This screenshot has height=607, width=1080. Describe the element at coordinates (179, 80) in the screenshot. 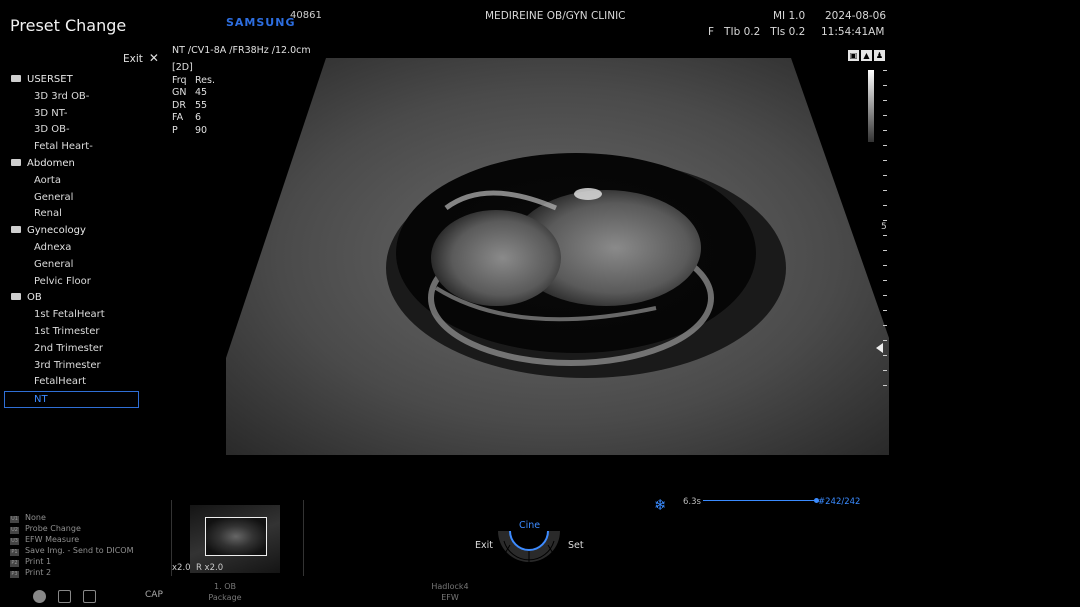

I see `param-key: Frq` at that location.